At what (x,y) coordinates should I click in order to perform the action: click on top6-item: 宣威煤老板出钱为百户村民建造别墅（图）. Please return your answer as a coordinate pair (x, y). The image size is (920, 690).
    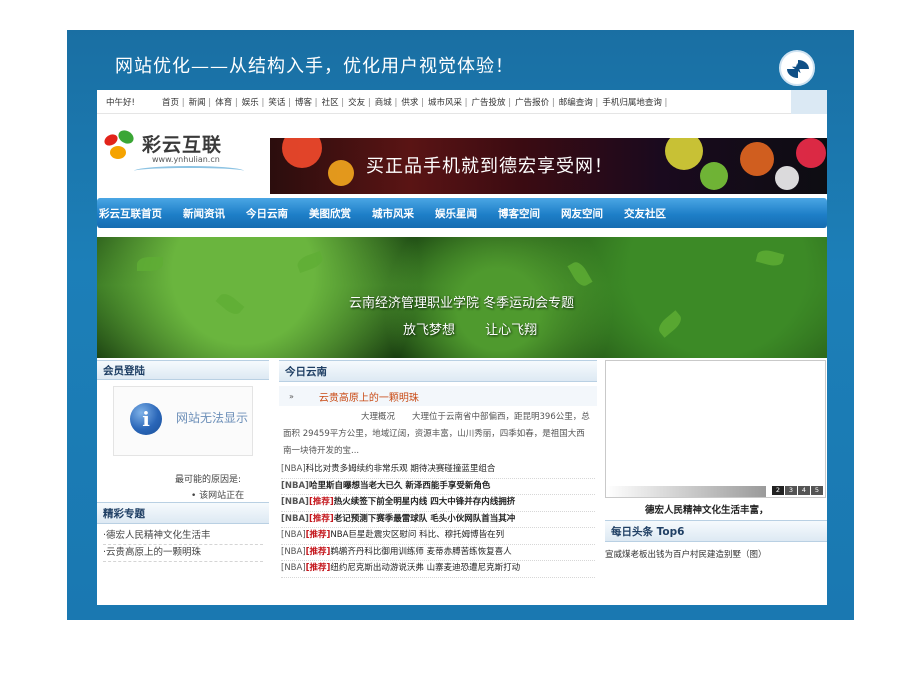
    Looking at the image, I should click on (686, 554).